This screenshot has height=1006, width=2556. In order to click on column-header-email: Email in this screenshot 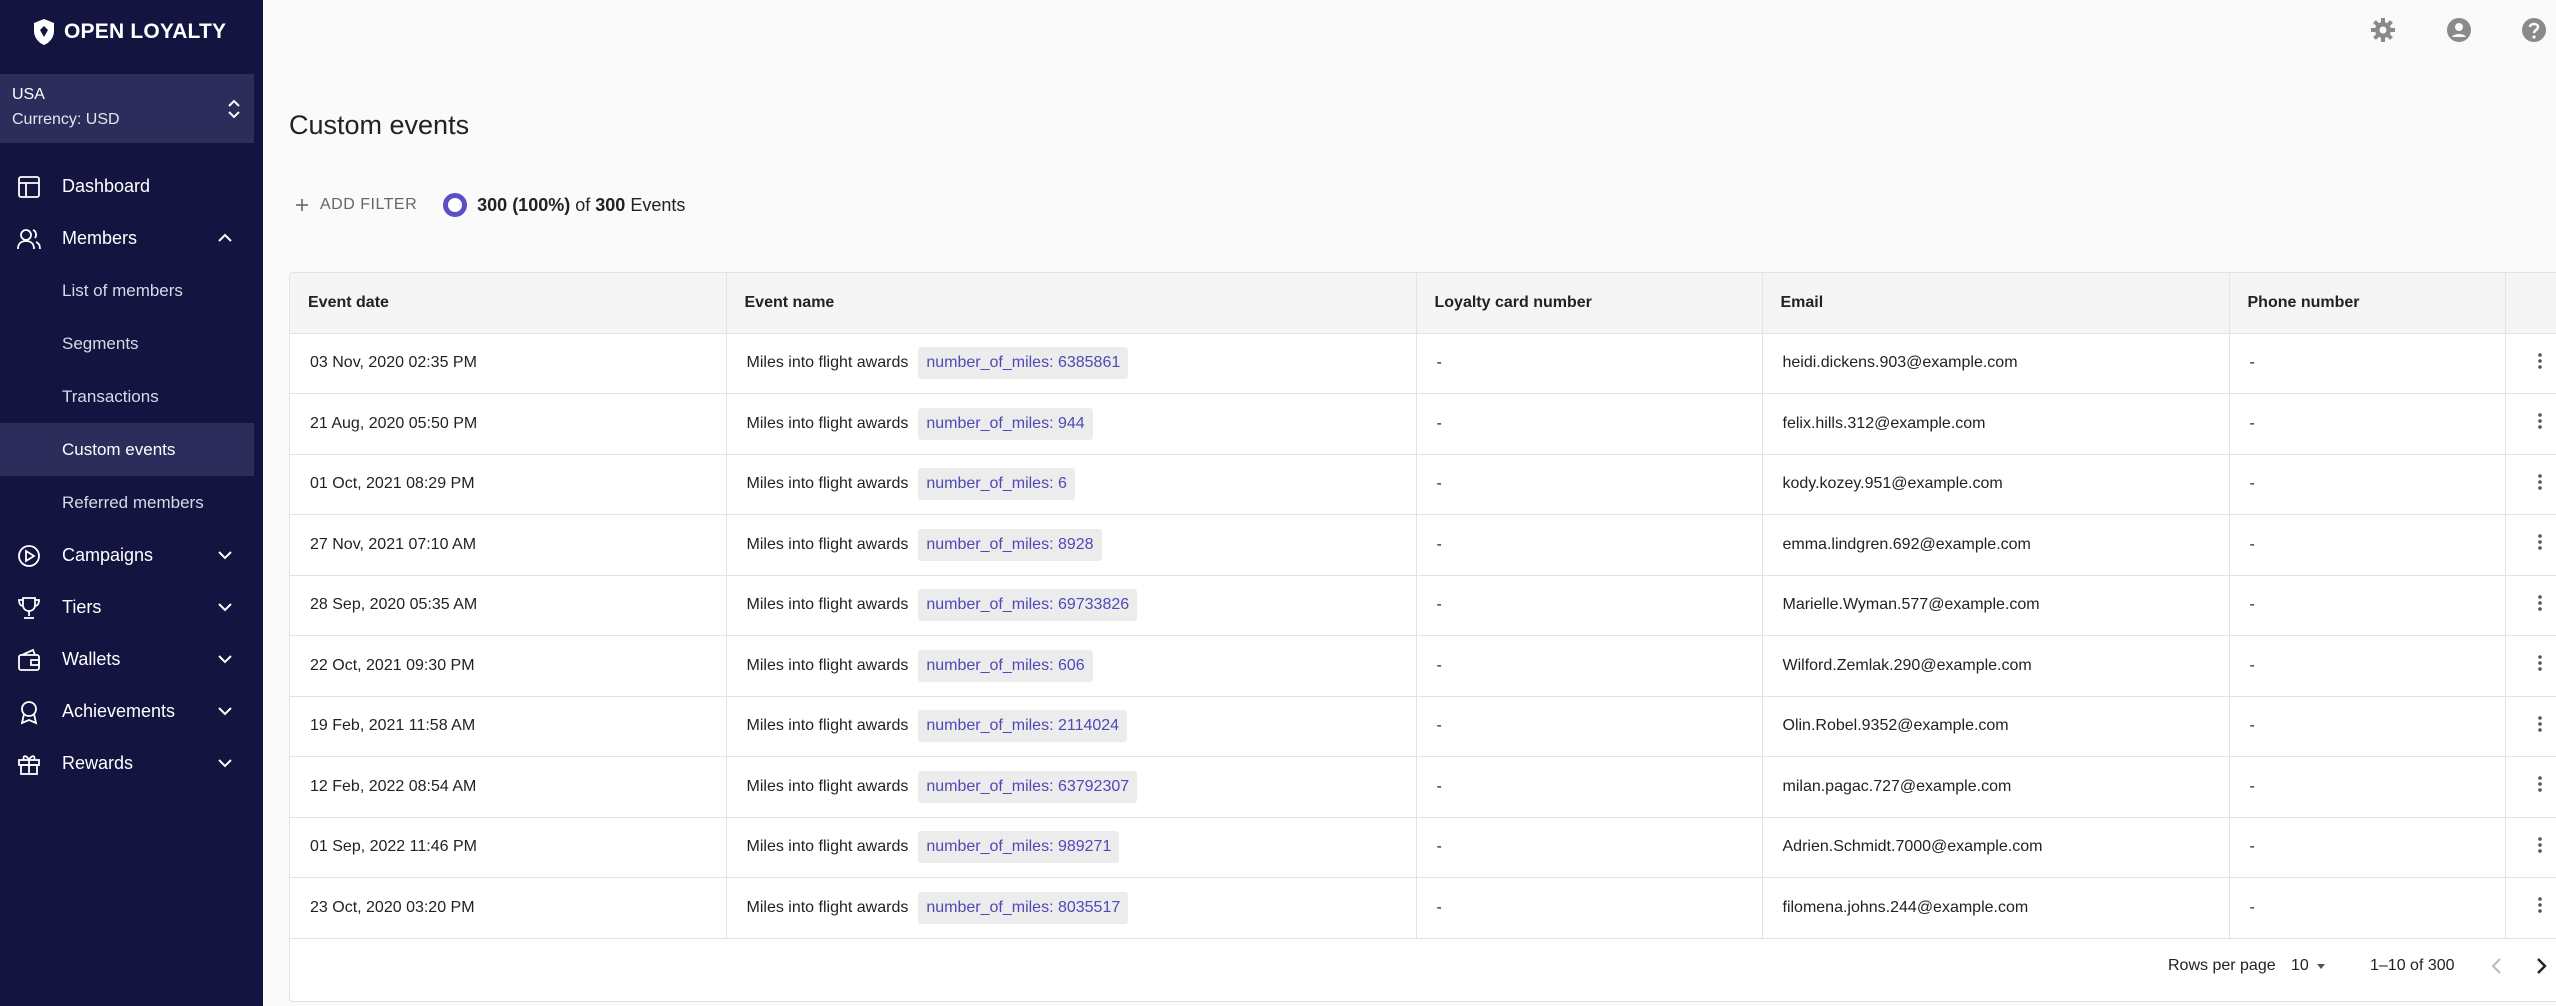, I will do `click(1996, 303)`.